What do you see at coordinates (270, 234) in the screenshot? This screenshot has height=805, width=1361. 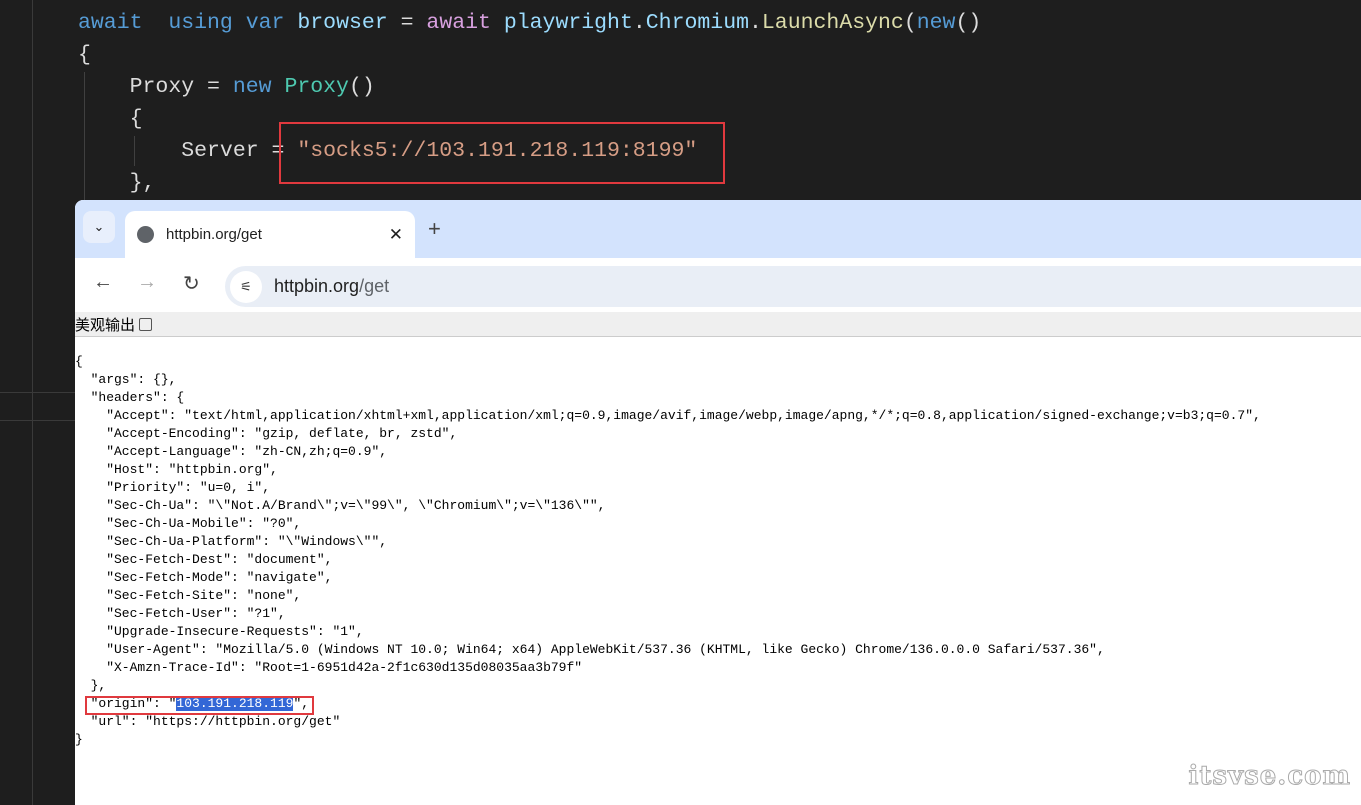 I see `tab-httpbin: httpbin.org/get ✕` at bounding box center [270, 234].